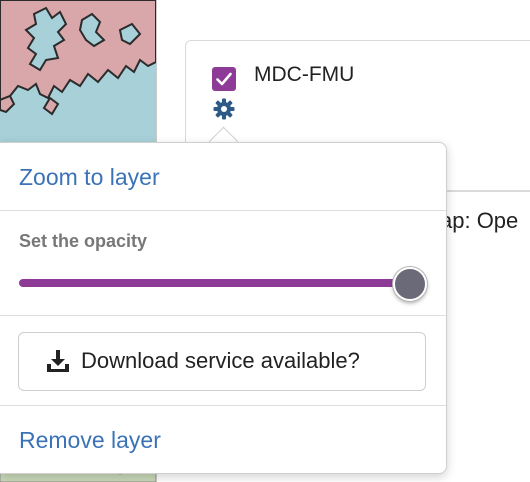  Describe the element at coordinates (90, 440) in the screenshot. I see `remove-layer-link: Remove layer` at that location.